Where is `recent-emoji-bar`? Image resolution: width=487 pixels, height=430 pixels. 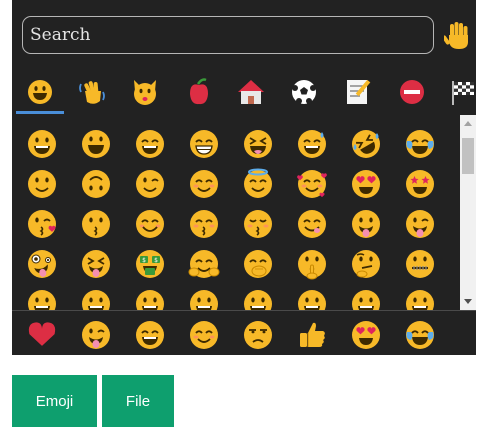
recent-emoji-bar is located at coordinates (244, 332).